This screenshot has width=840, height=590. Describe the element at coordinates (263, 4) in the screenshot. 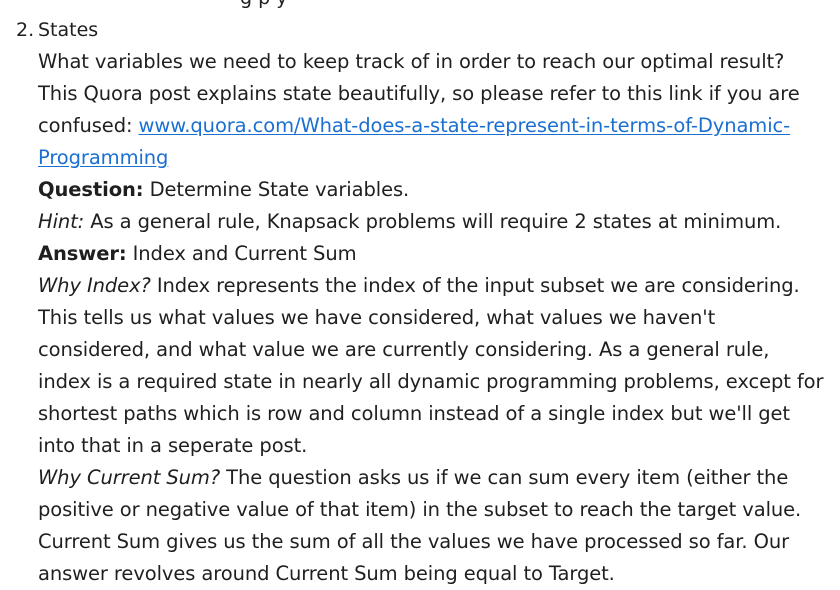

I see `clipped-previous-line: g p y` at that location.